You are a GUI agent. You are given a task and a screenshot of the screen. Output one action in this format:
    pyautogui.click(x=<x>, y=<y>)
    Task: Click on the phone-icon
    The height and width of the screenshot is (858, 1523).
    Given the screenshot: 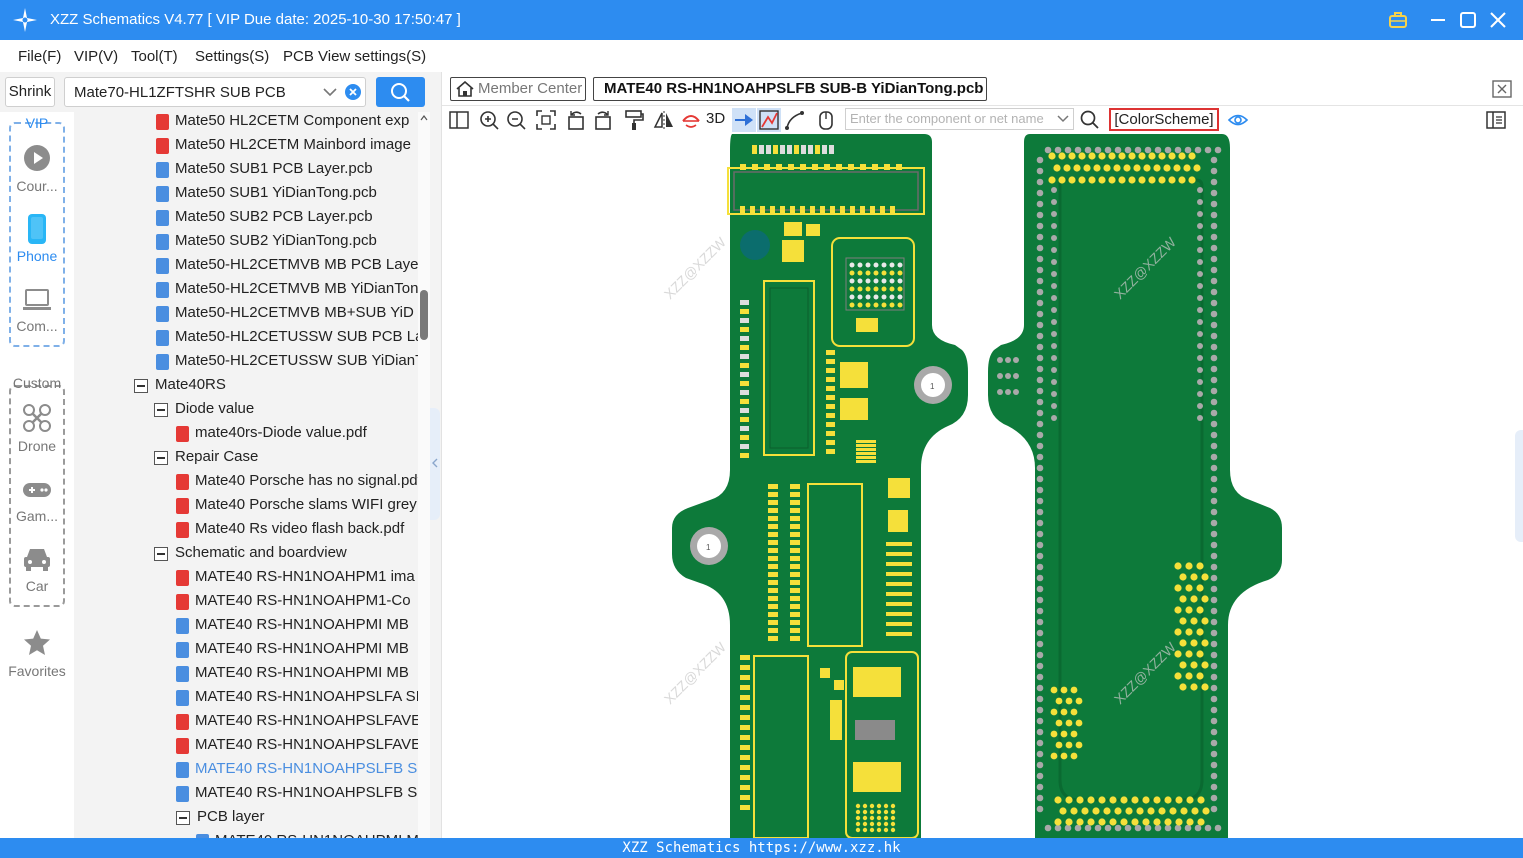 What is the action you would take?
    pyautogui.click(x=37, y=229)
    